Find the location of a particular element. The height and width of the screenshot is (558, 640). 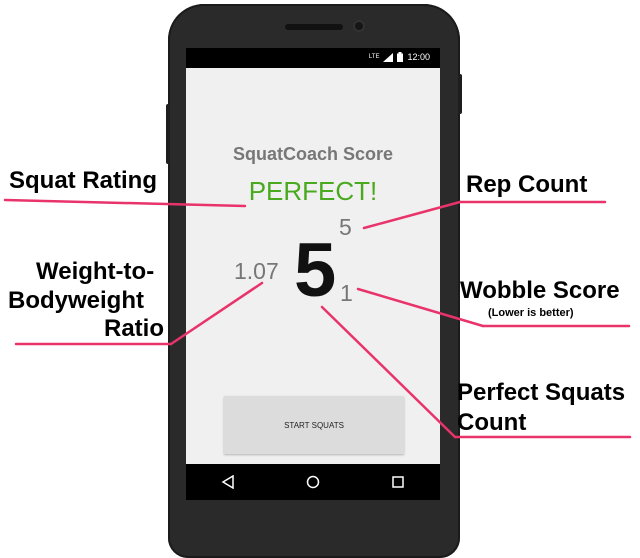

annotation-wobble-note: (Lower is better) is located at coordinates (531, 313).